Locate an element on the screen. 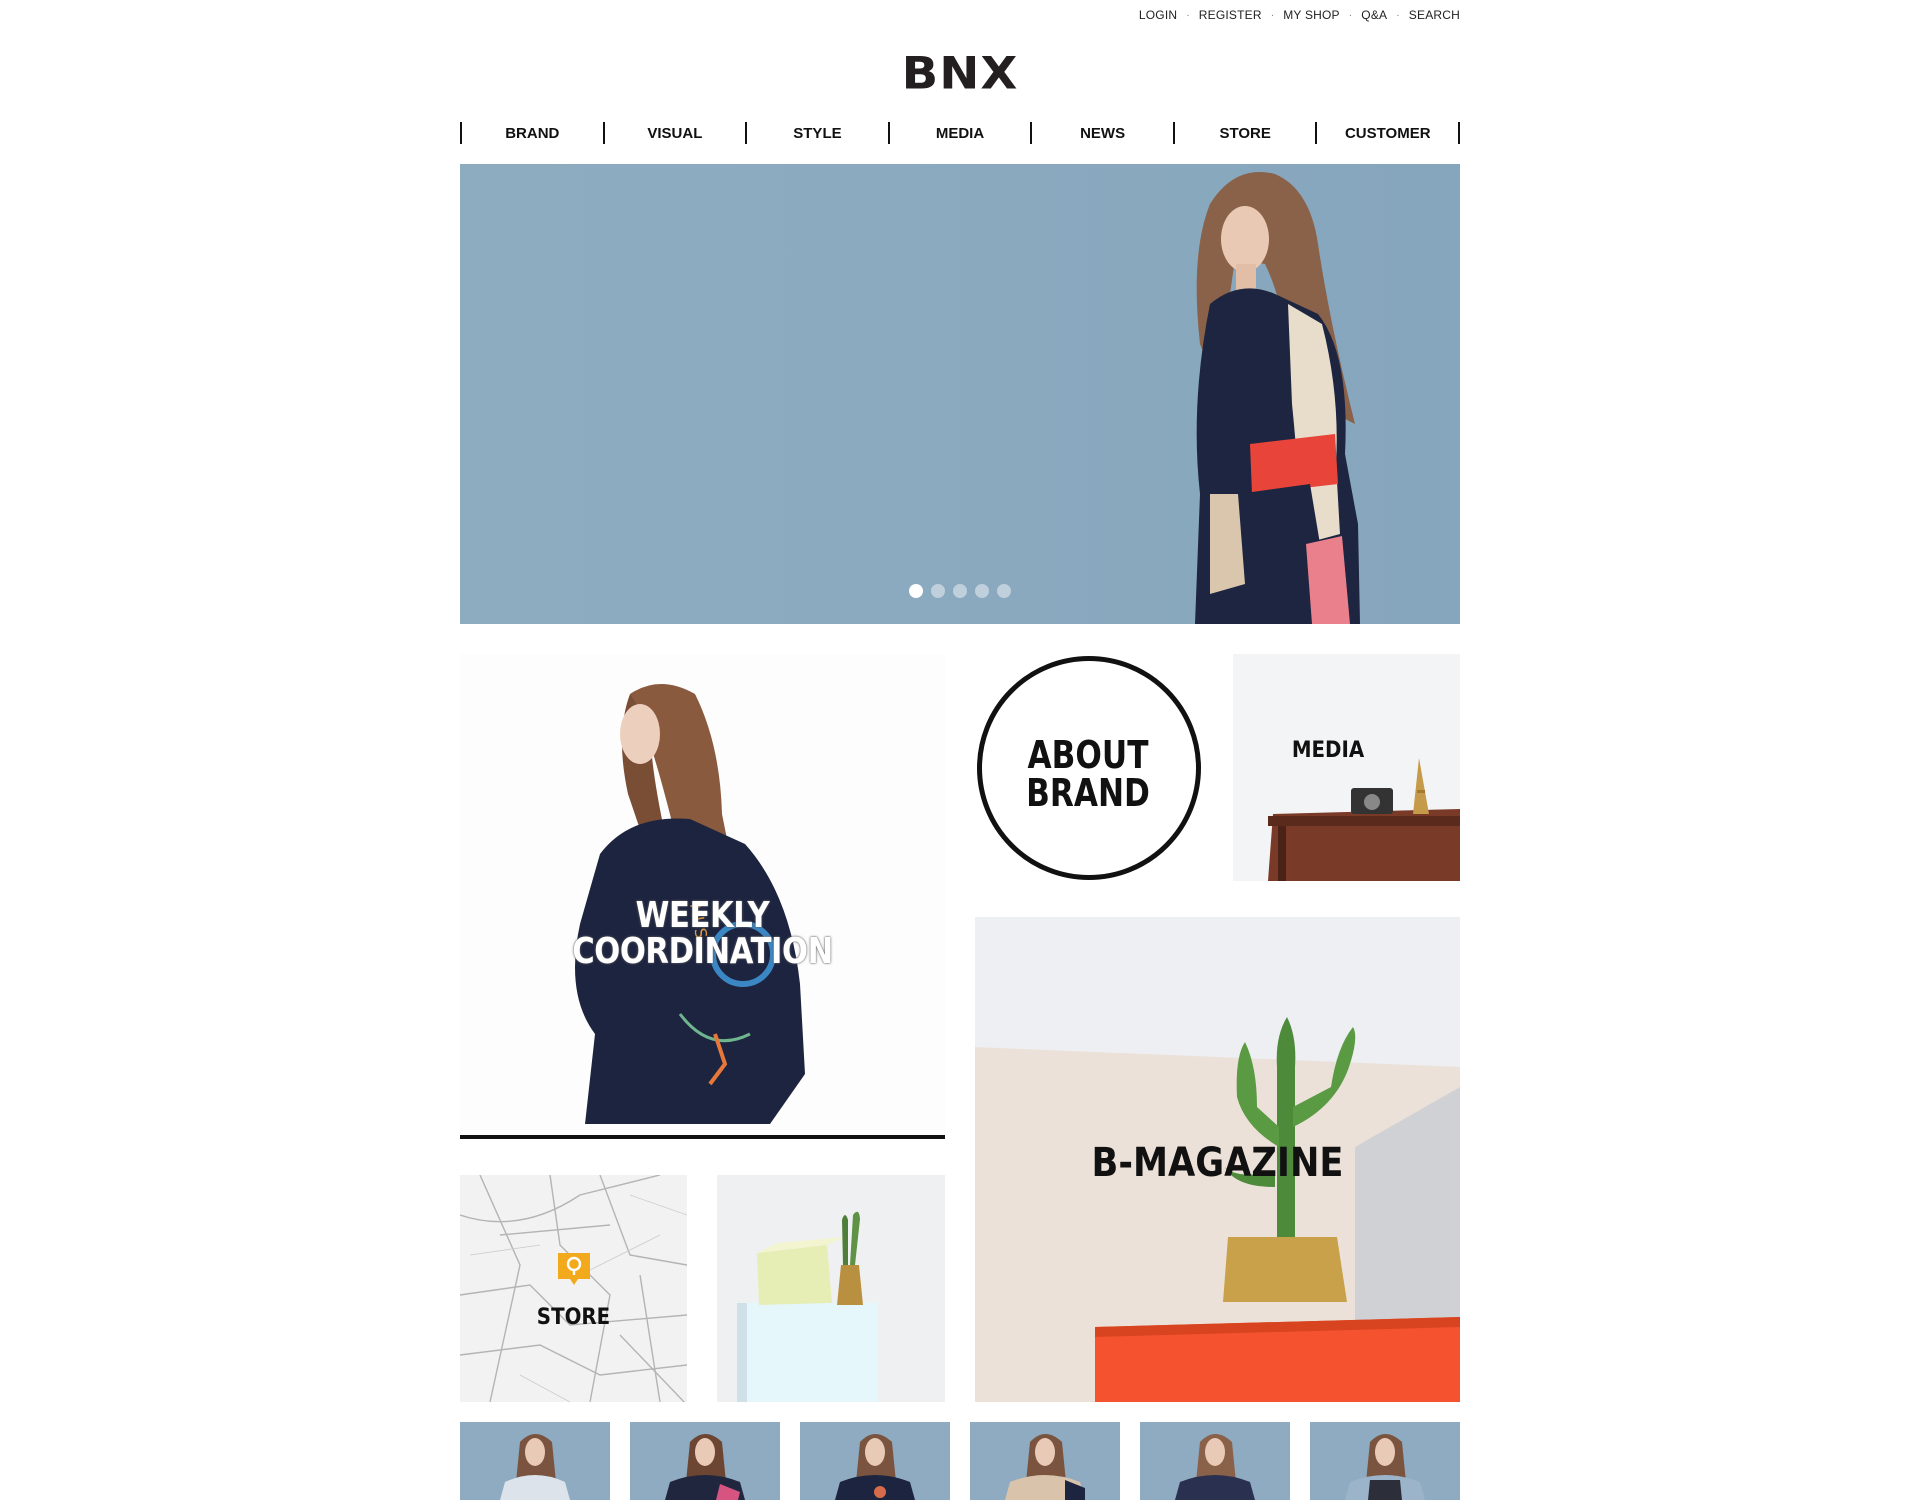 This screenshot has width=1920, height=1500. weekly-coordination-label: WEEKLY COORDINATION is located at coordinates (702, 933).